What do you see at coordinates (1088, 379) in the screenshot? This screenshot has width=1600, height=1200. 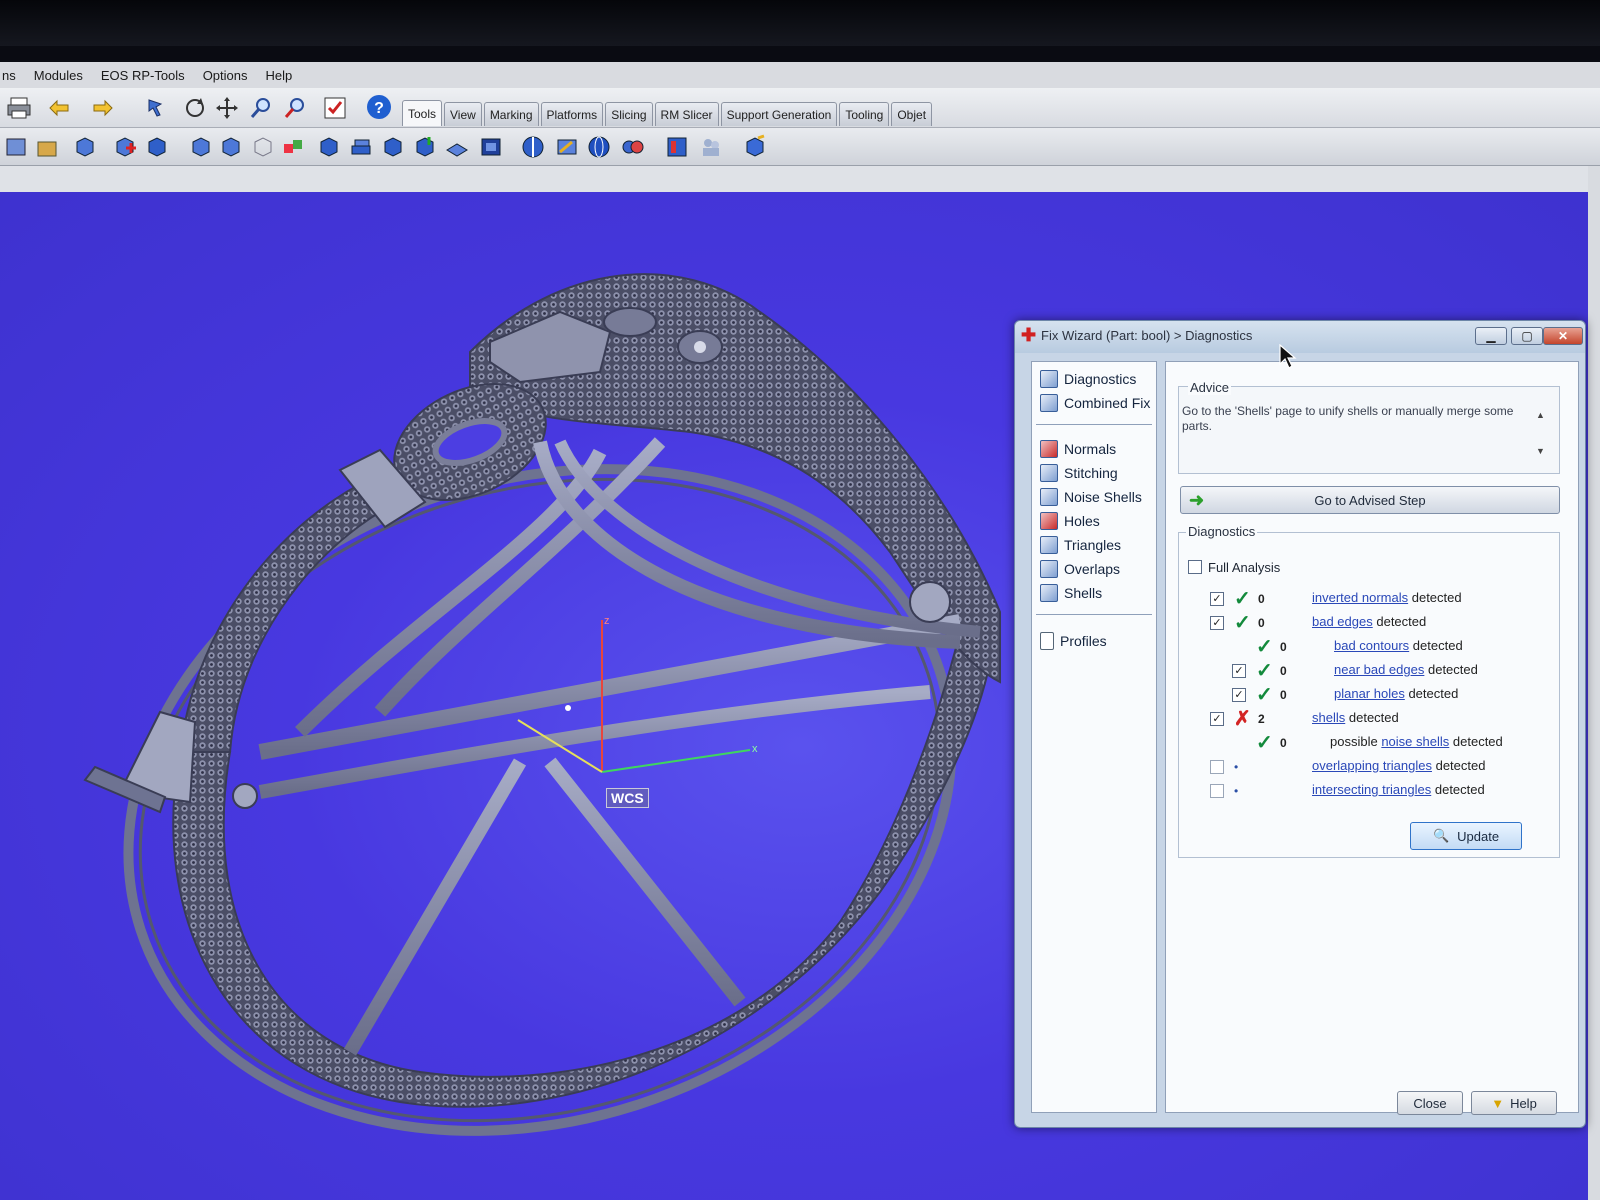 I see `nav-diagnostics: Diagnostics` at bounding box center [1088, 379].